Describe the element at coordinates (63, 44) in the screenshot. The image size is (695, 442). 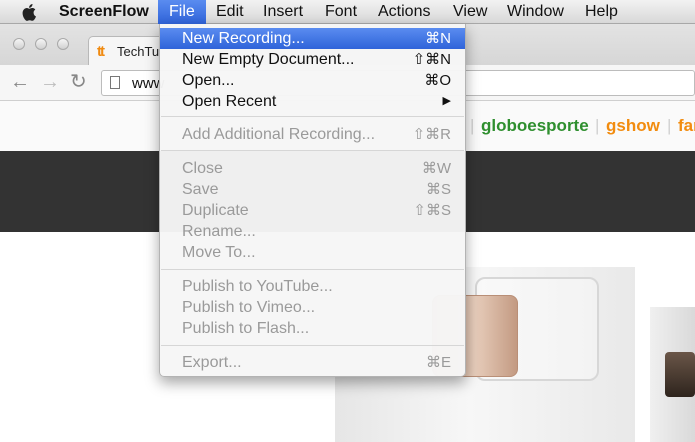
I see `zoom-window-button` at that location.